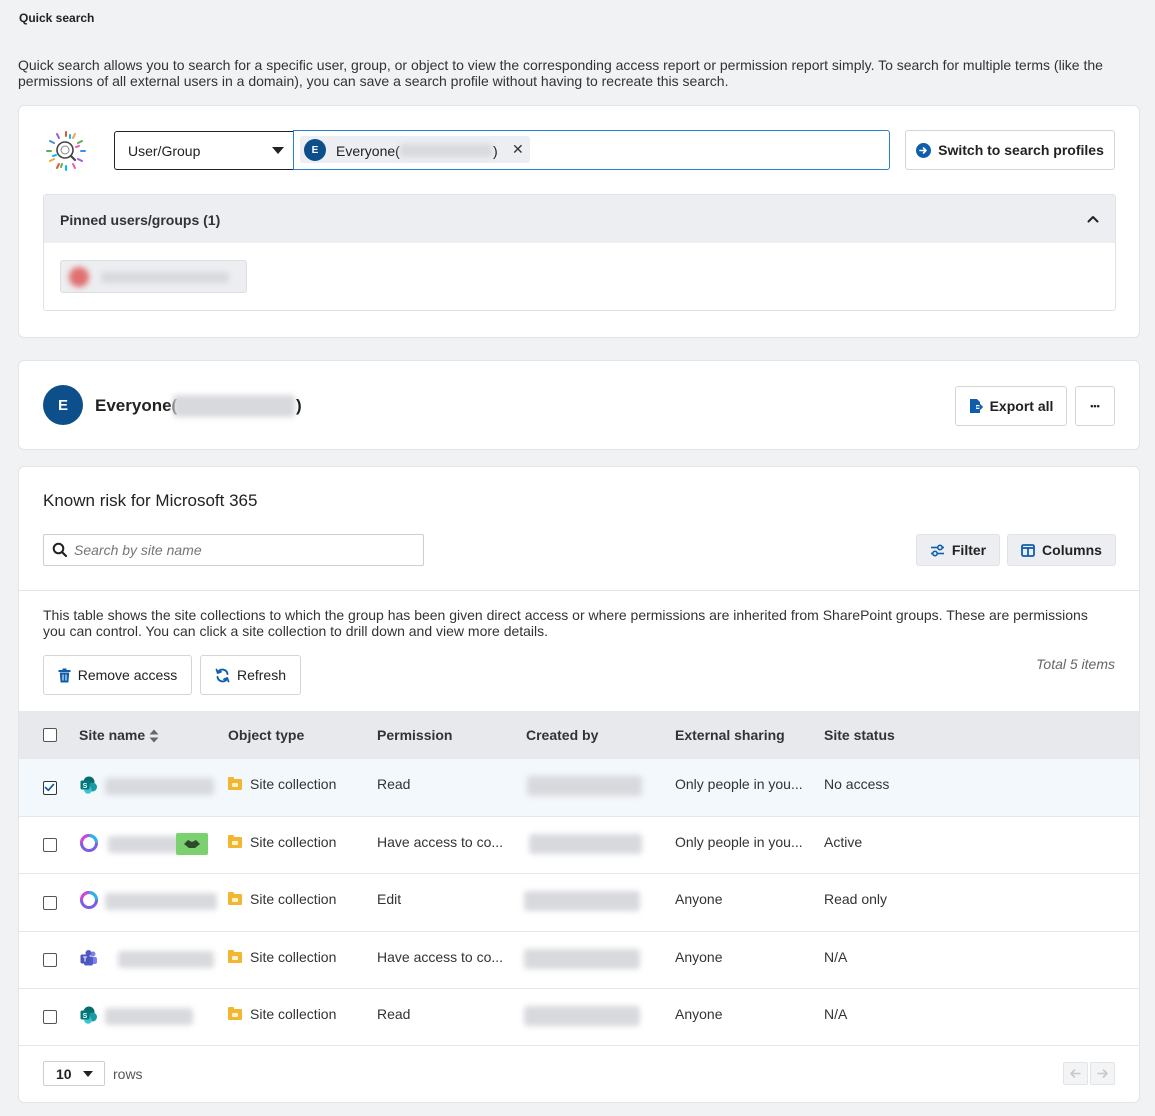 This screenshot has width=1155, height=1116. Describe the element at coordinates (164, 151) in the screenshot. I see `search-type-value: User/Group` at that location.